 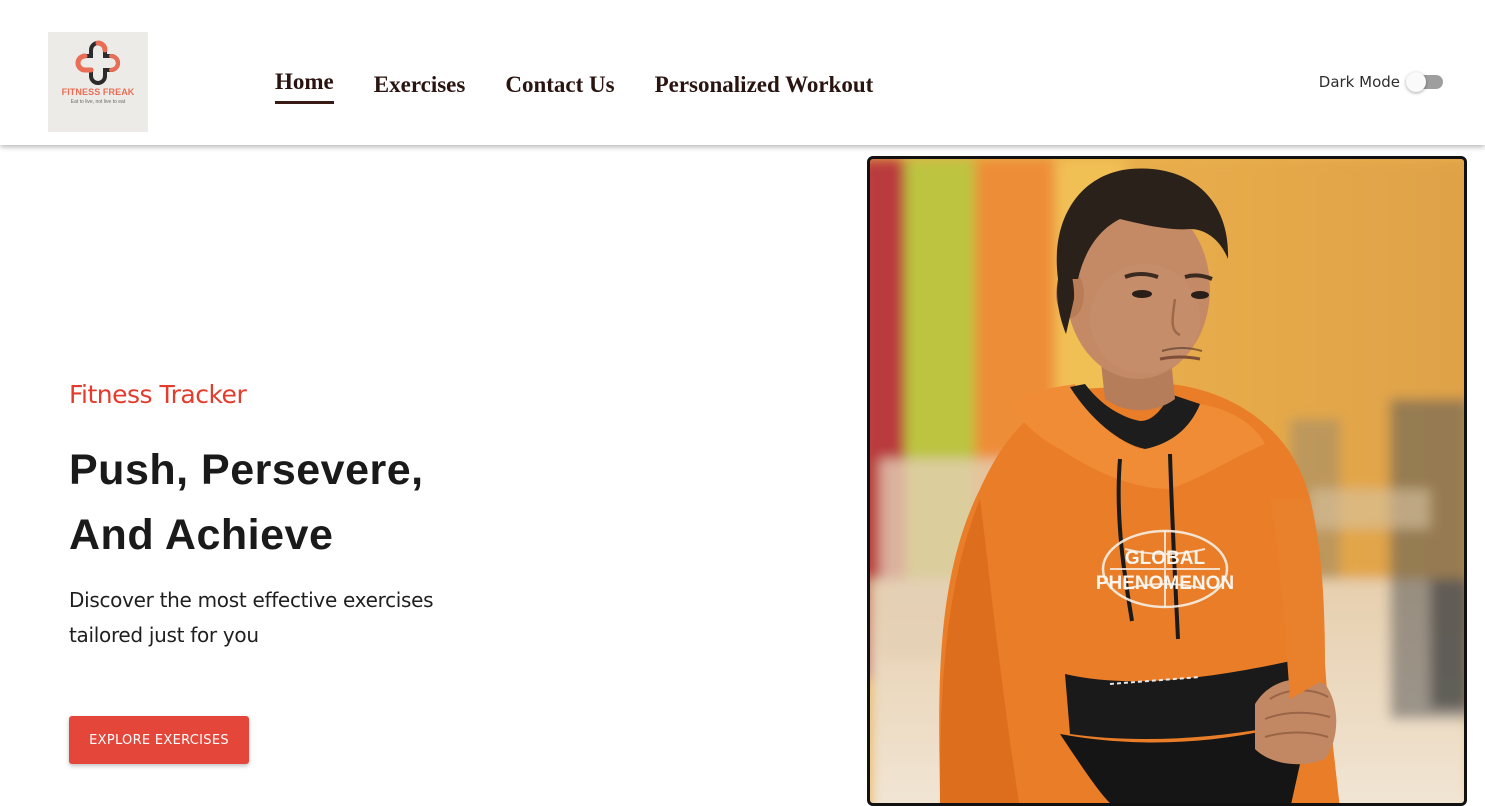 I want to click on logo-tagline: Eat to live, not live to eat, so click(x=98, y=102).